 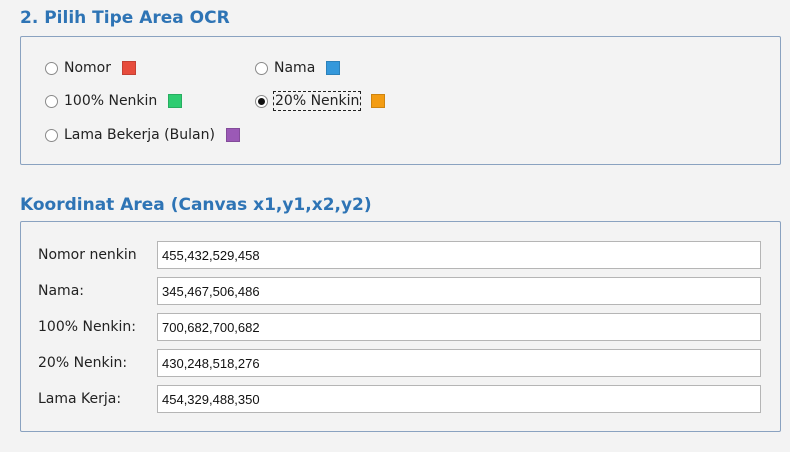 I want to click on radio-label-nomor: Nomor, so click(x=87, y=68).